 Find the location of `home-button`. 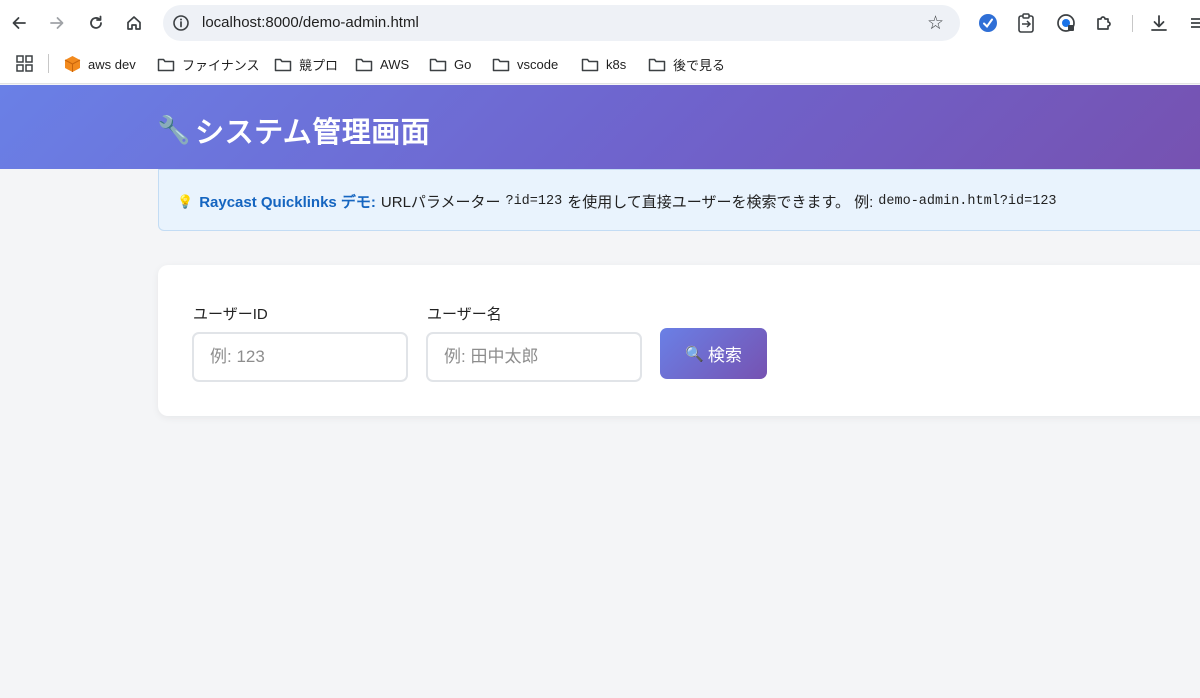

home-button is located at coordinates (134, 23).